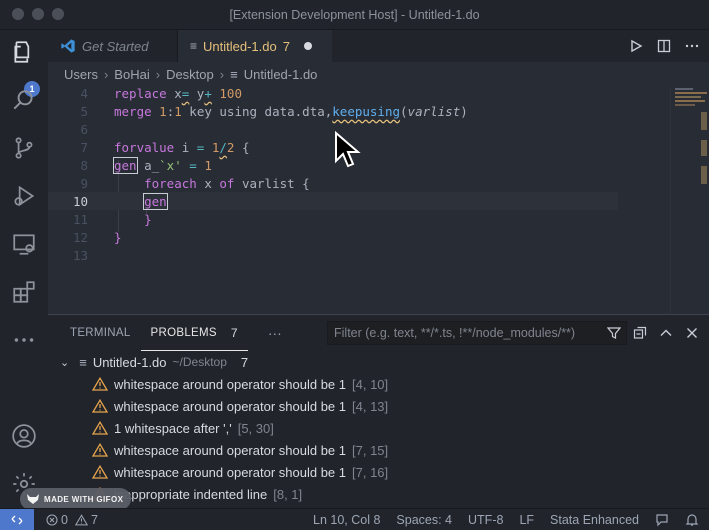  I want to click on window-controls, so click(38, 14).